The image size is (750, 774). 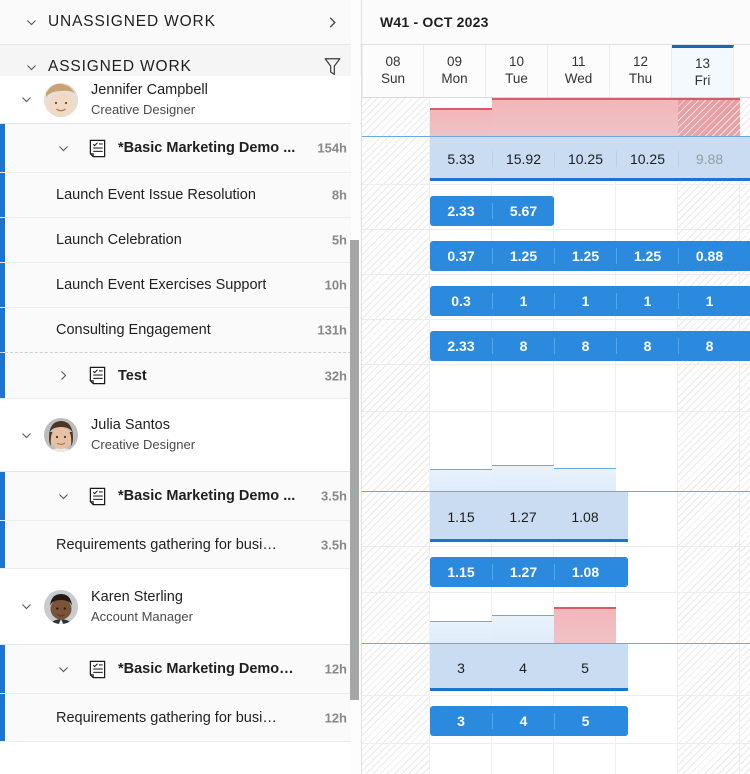 What do you see at coordinates (396, 436) in the screenshot?
I see `nonworking-column-sun` at bounding box center [396, 436].